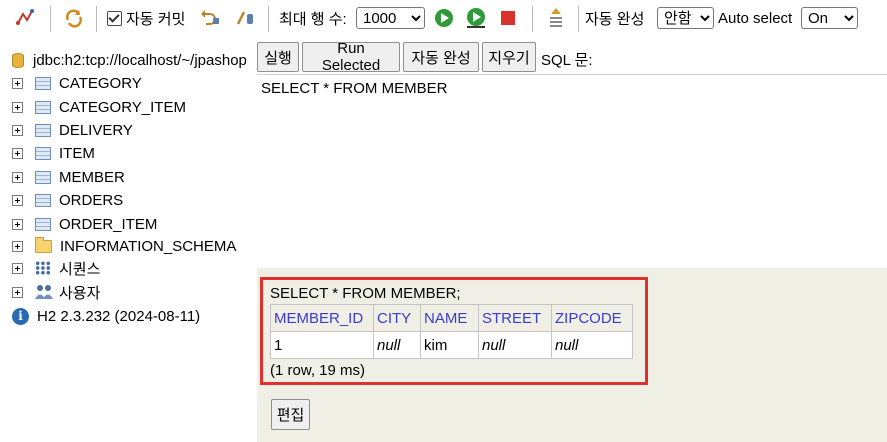 The image size is (887, 442). I want to click on run-selected-button: Run Selected, so click(351, 57).